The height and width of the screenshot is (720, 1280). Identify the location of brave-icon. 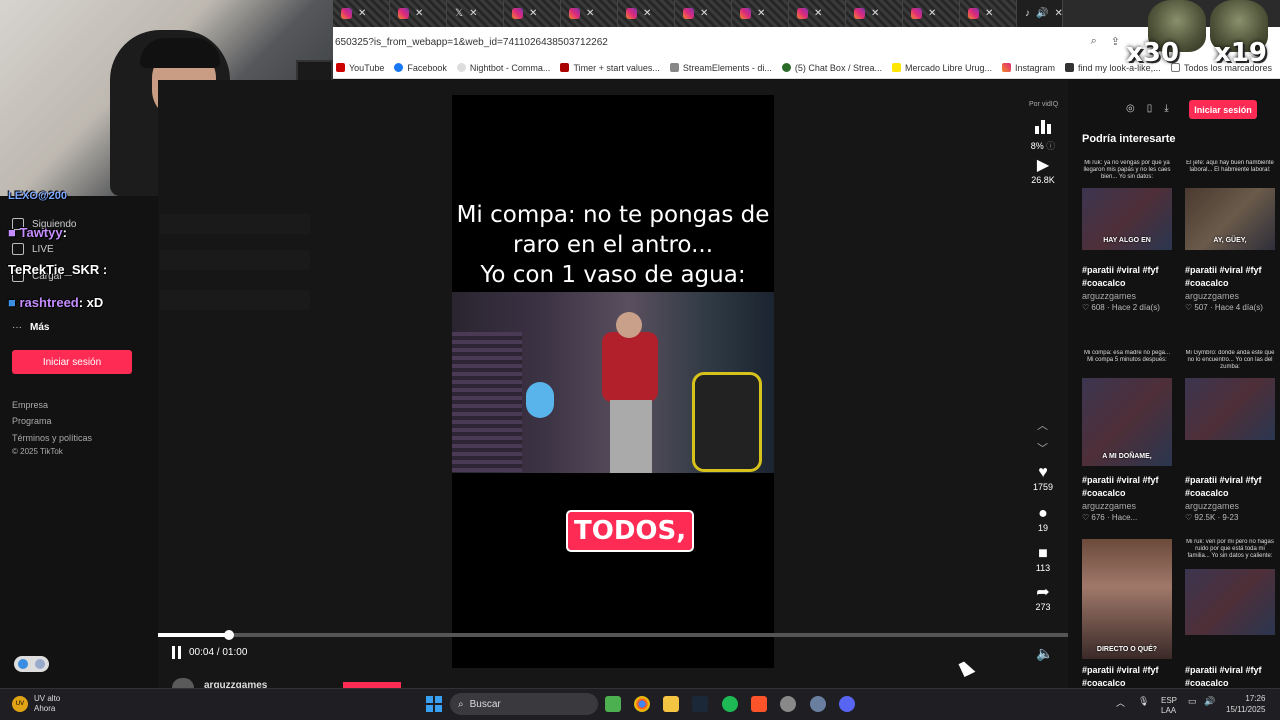
(759, 704).